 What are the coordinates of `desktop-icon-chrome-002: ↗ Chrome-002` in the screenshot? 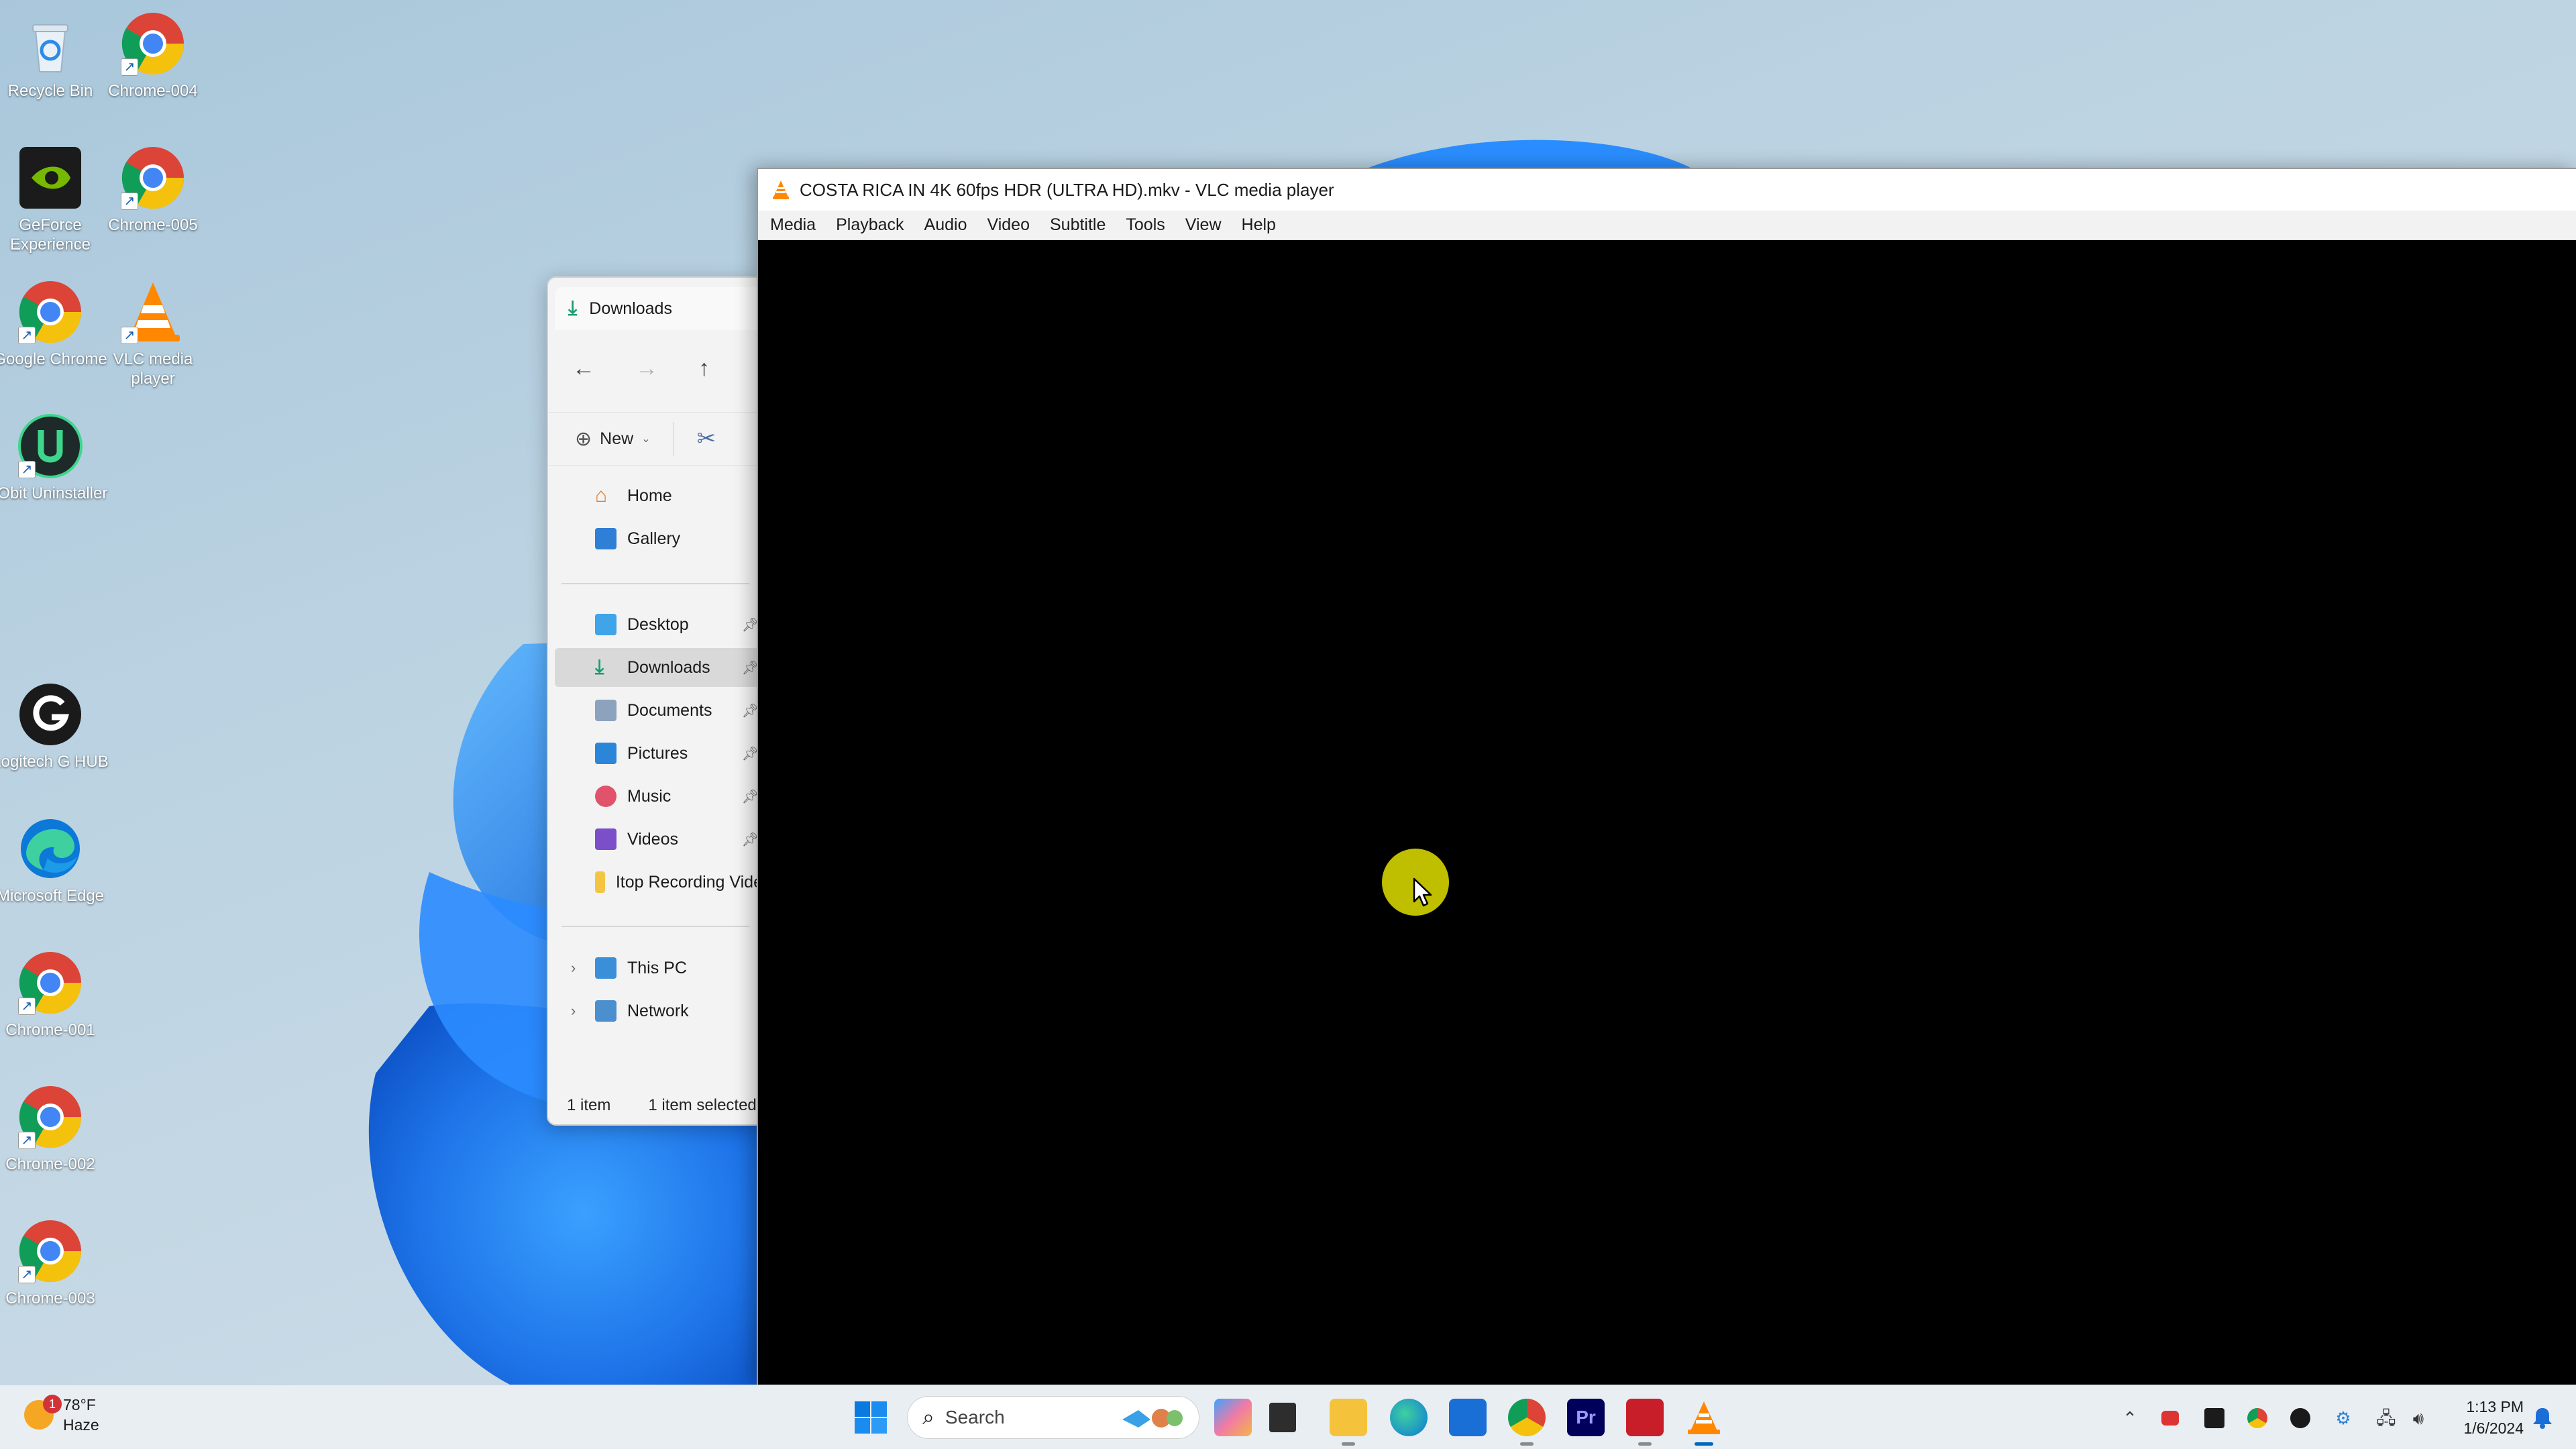 It's located at (55, 1140).